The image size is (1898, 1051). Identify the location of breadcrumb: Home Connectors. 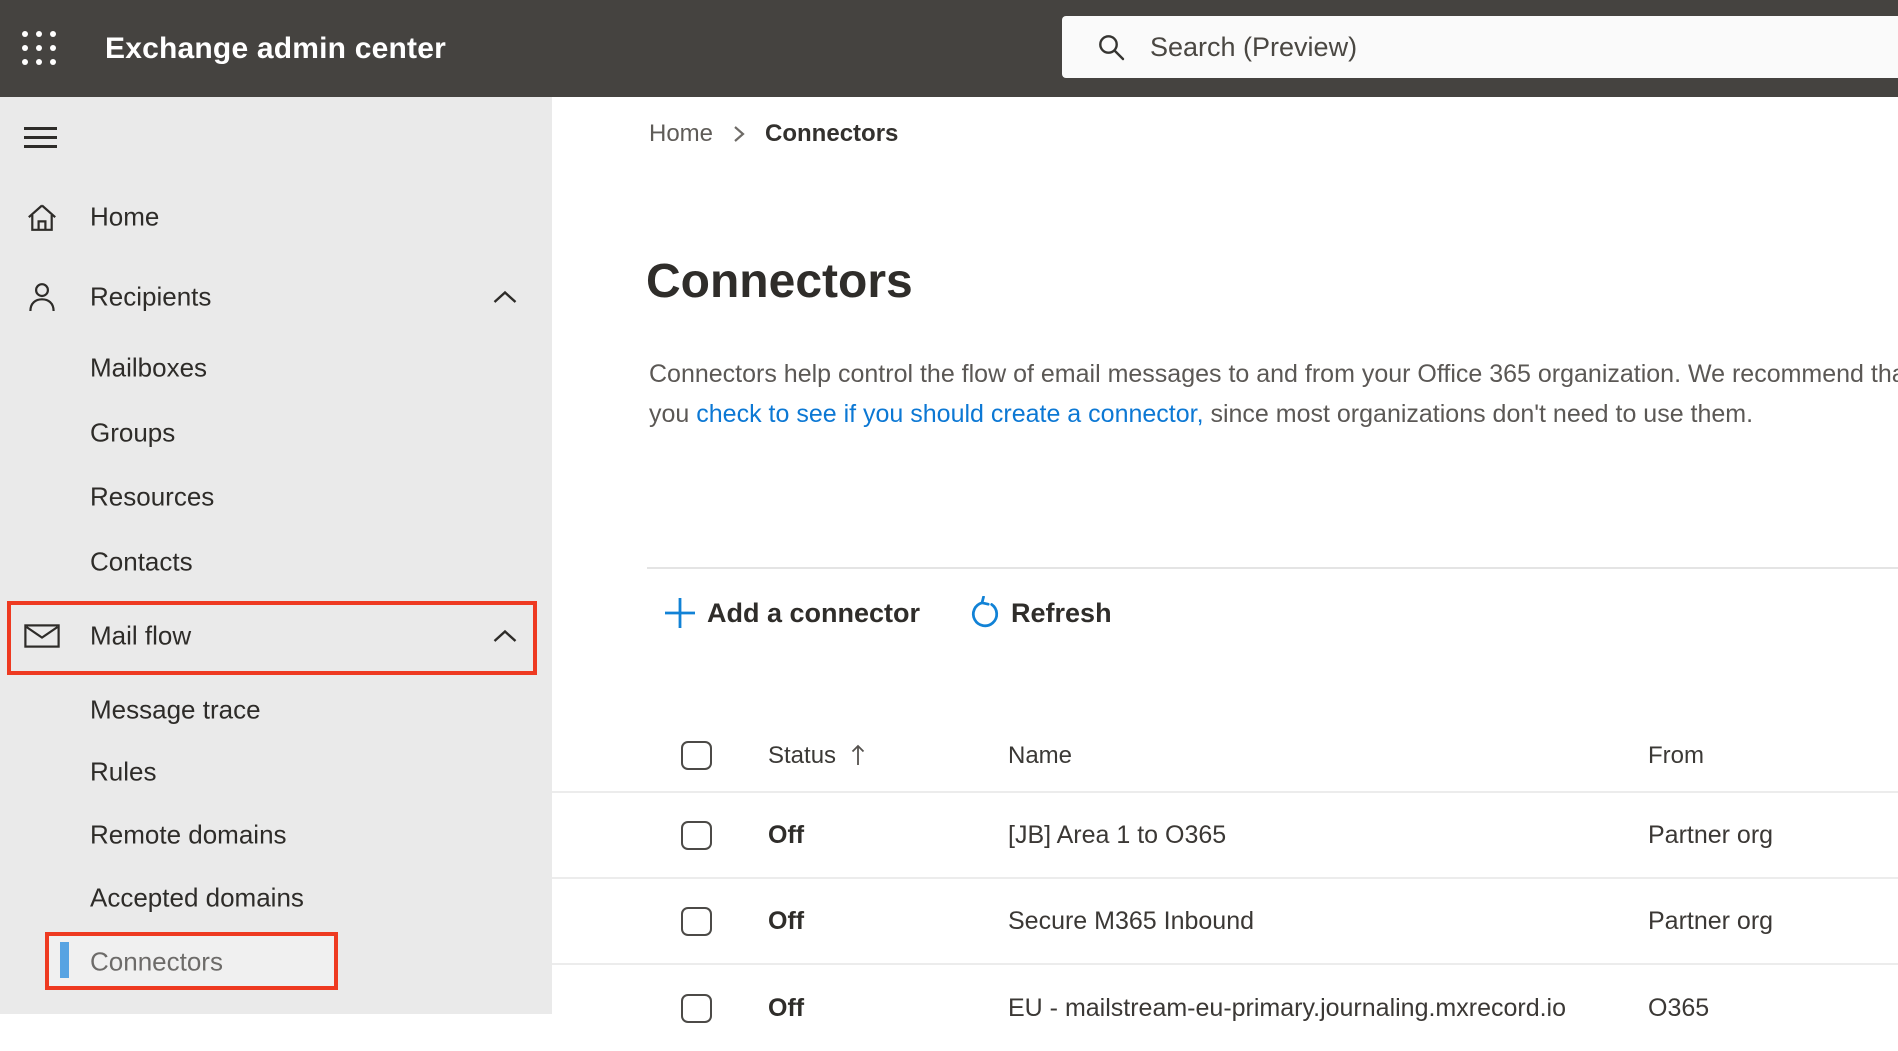
(773, 134).